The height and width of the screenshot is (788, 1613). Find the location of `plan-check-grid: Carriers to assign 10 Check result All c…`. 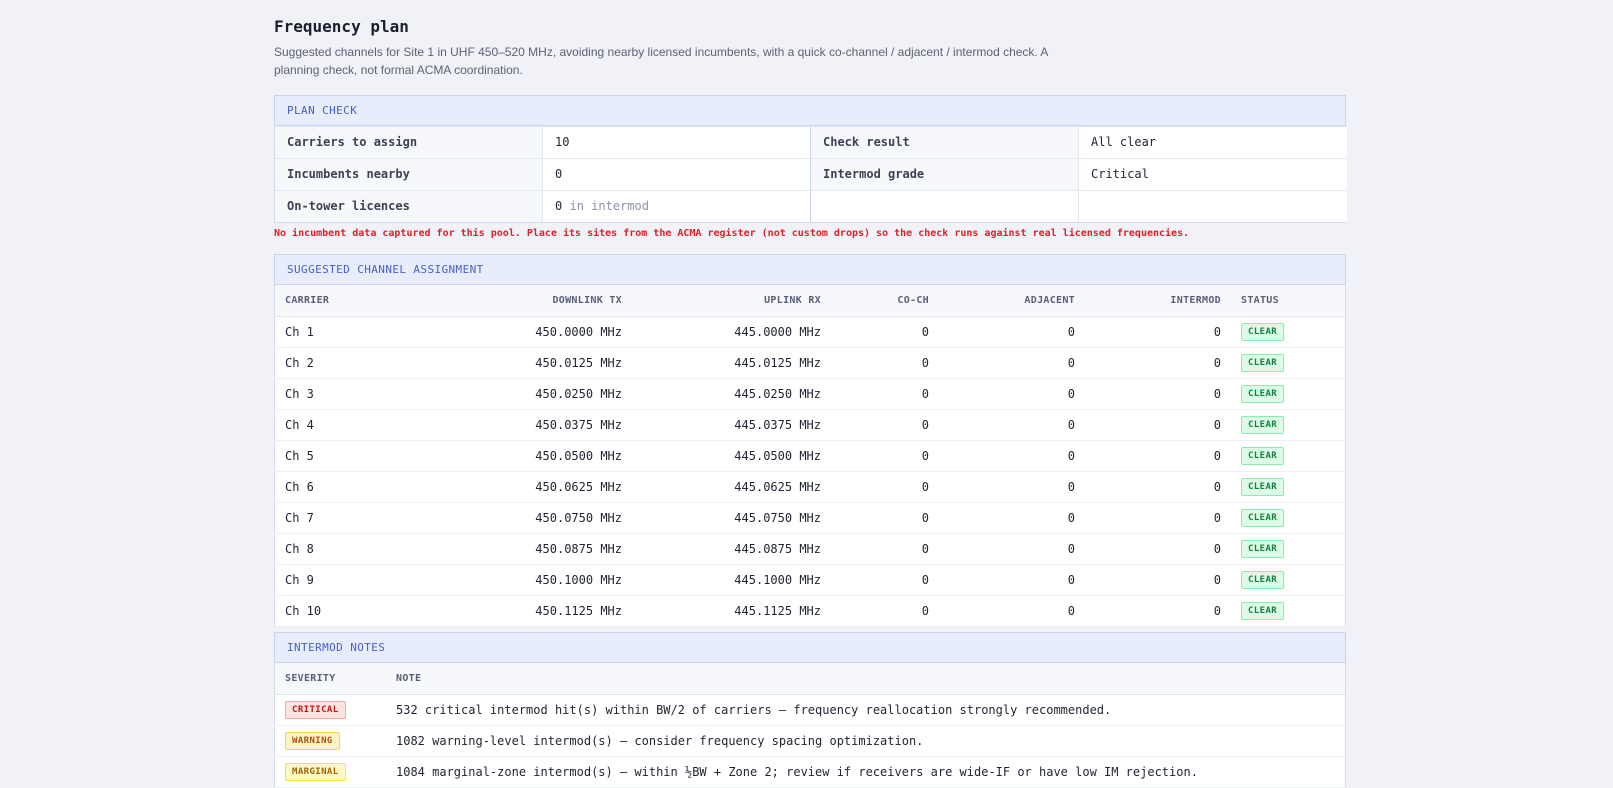

plan-check-grid: Carriers to assign 10 Check result All c… is located at coordinates (810, 174).